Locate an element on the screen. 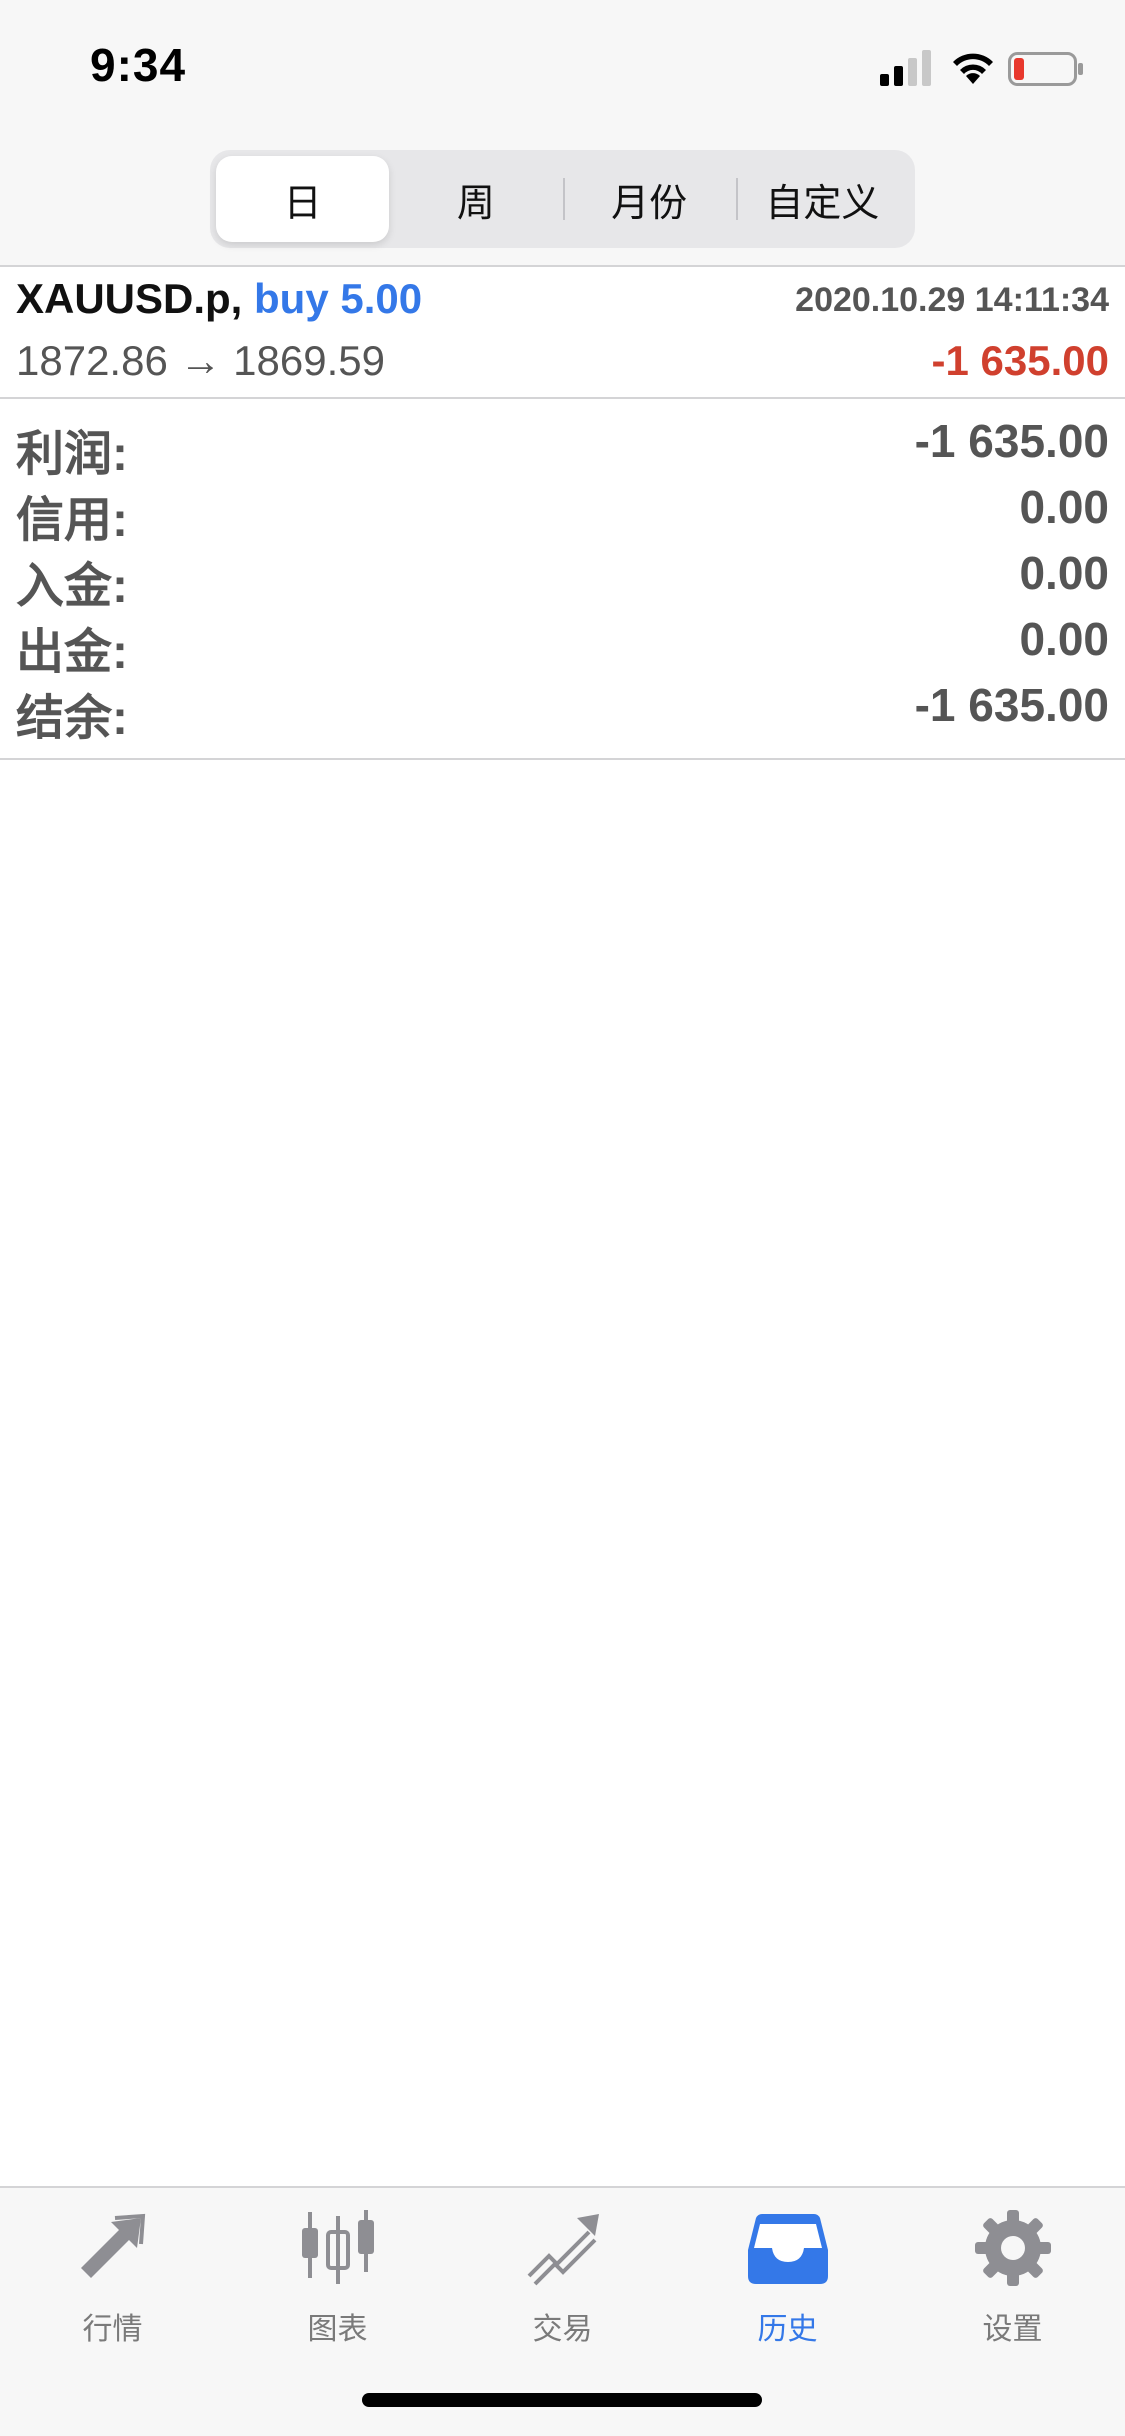 Image resolution: width=1125 pixels, height=2436 pixels. deal-symbol: XAUUSD.p, is located at coordinates (129, 298).